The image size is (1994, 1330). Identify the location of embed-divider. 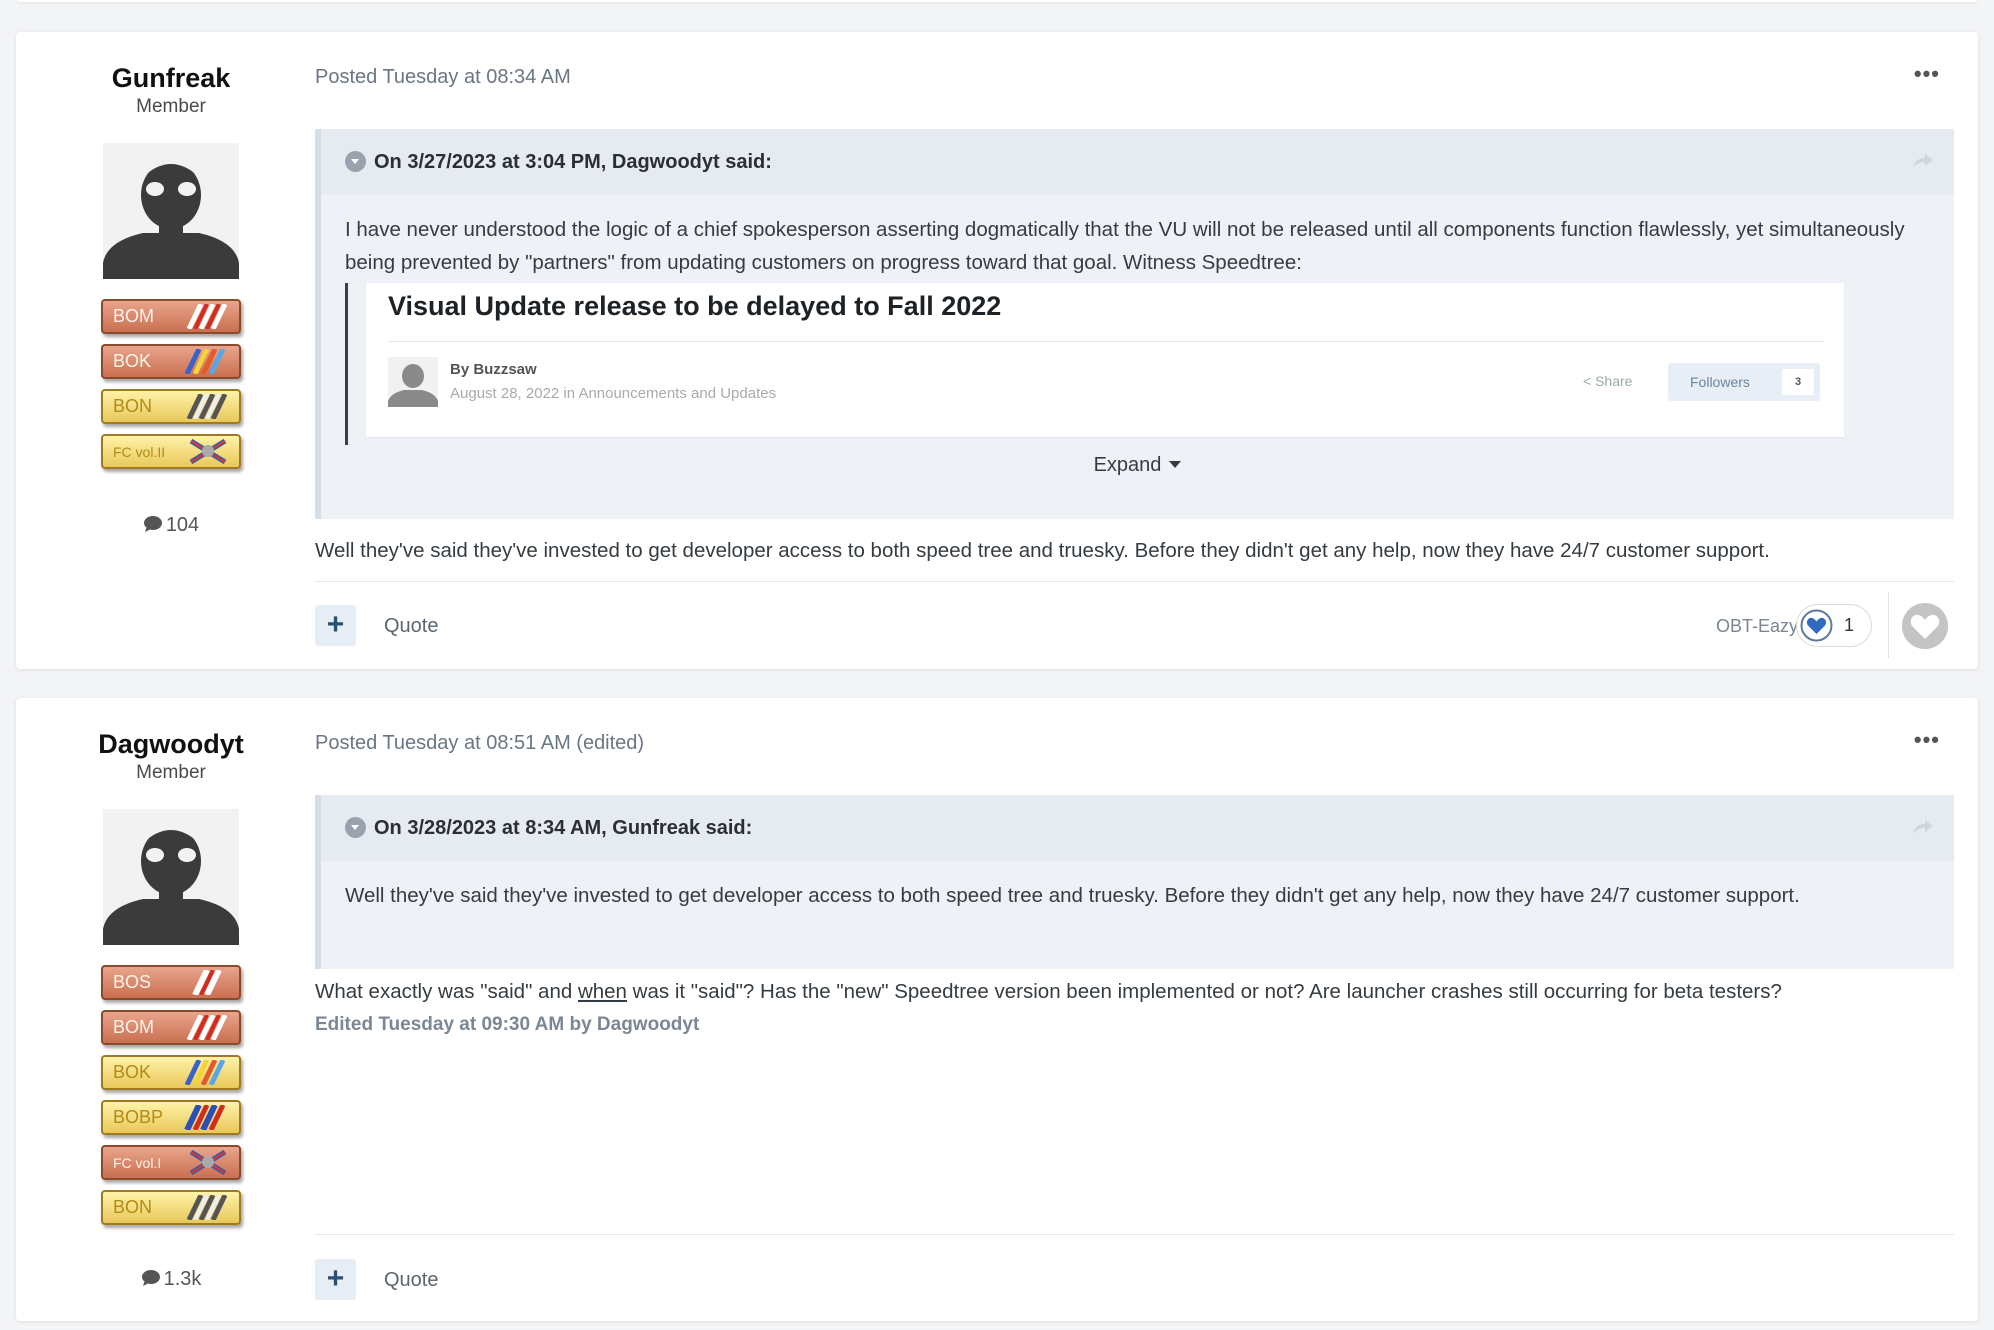
(1106, 341).